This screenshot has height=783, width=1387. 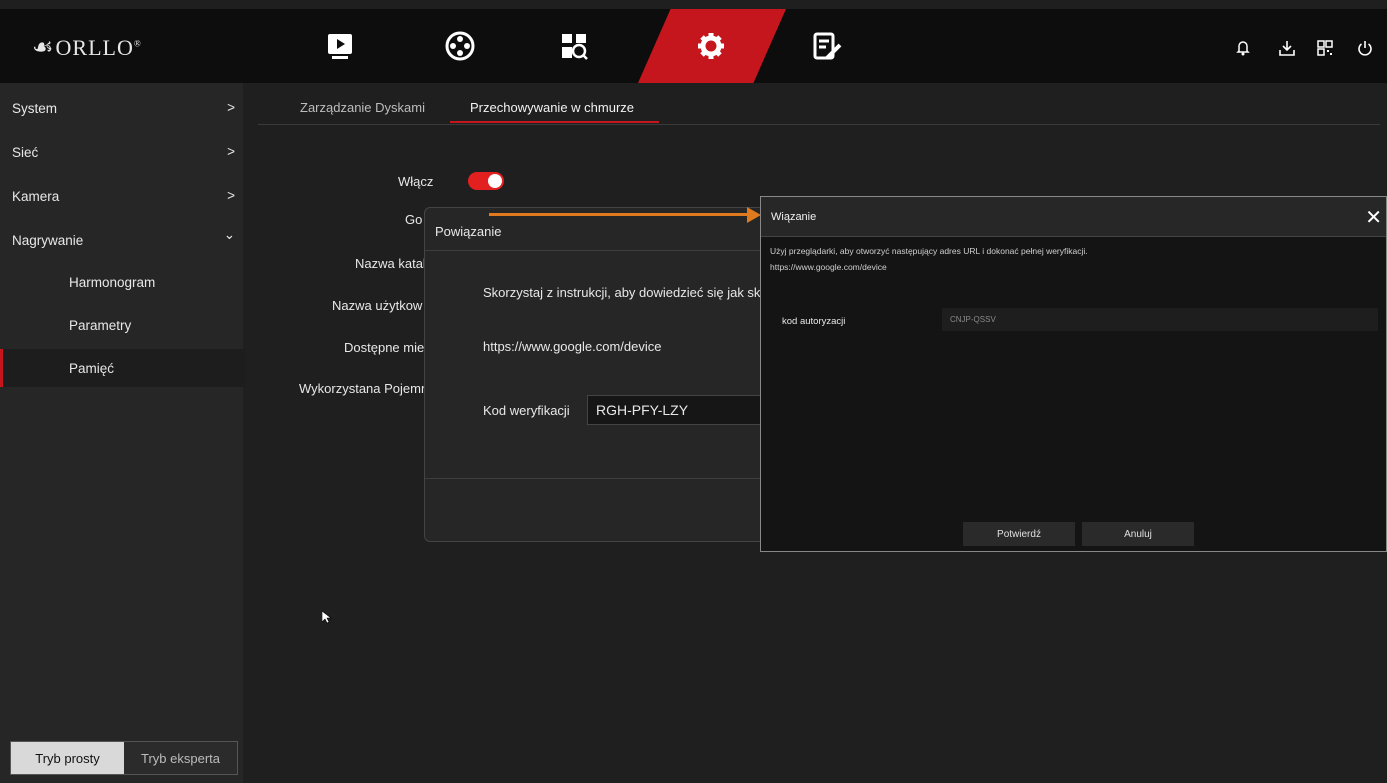 I want to click on sidebar-item-recording: Nagrywanie ⌄, so click(x=121, y=240).